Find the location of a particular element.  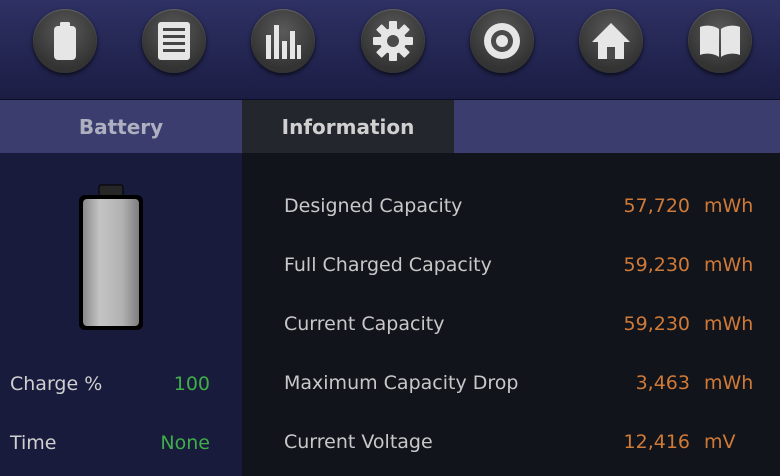

battery-button is located at coordinates (65, 41).